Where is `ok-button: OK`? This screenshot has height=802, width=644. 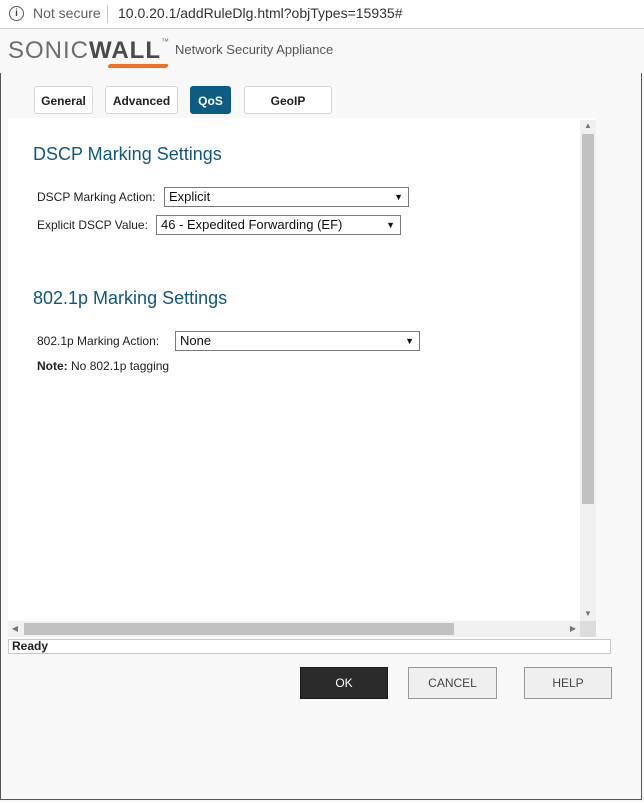 ok-button: OK is located at coordinates (344, 683).